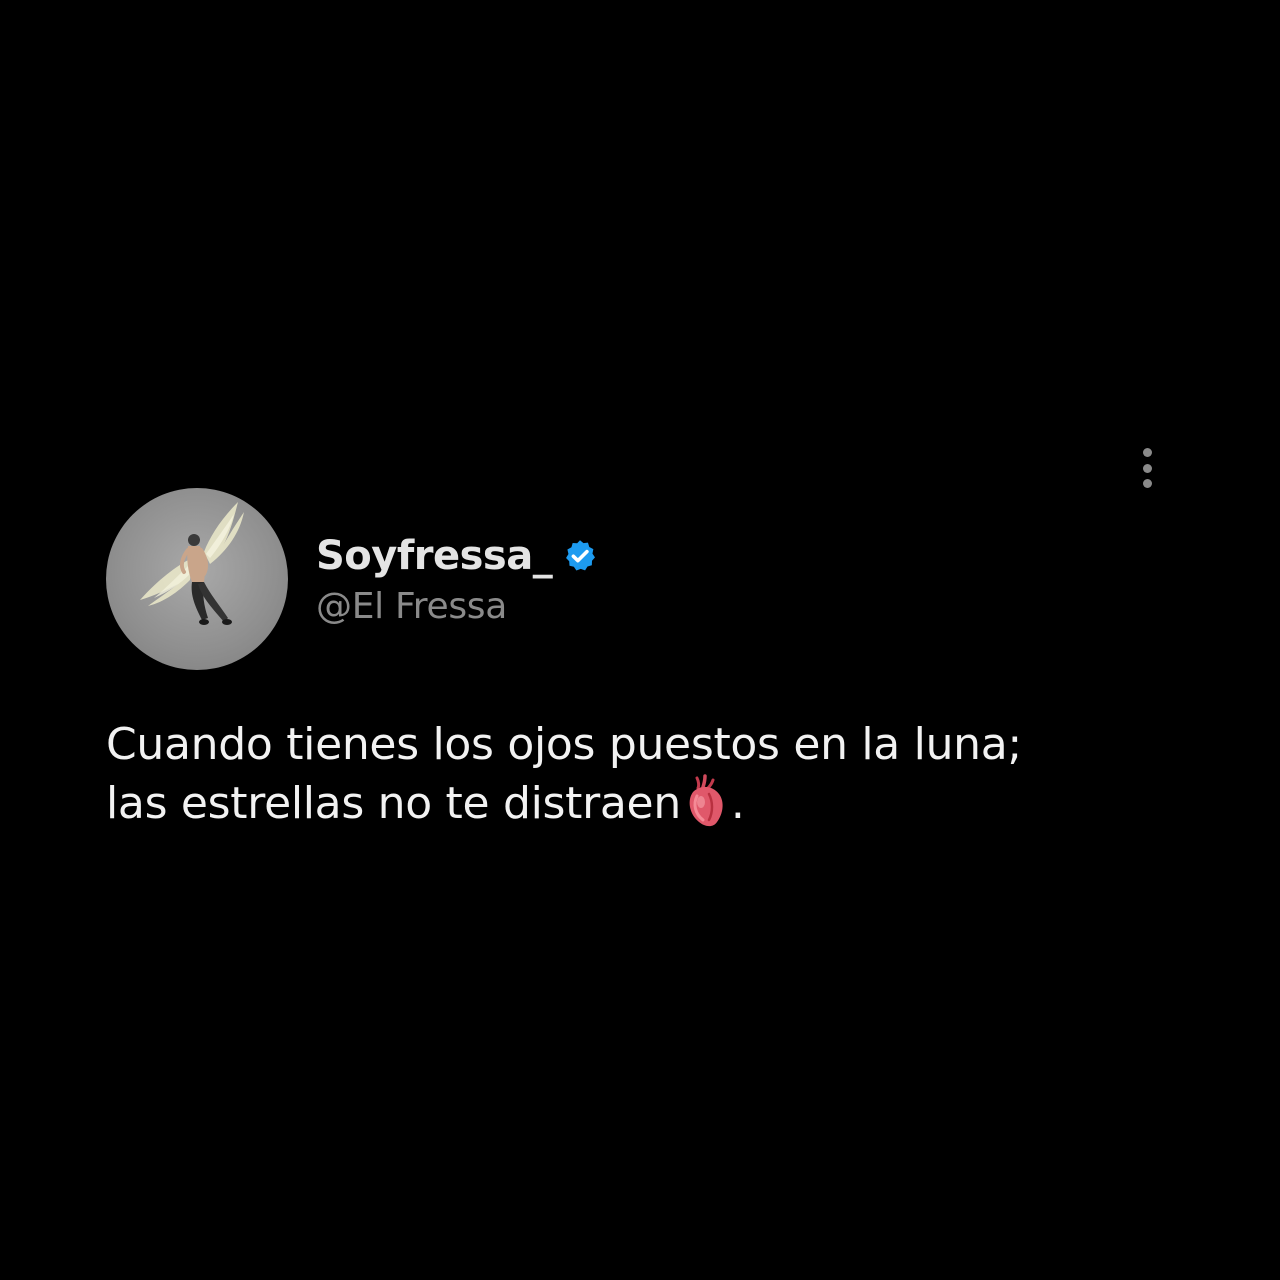 This screenshot has width=1280, height=1280. I want to click on more-options-button, so click(1147, 468).